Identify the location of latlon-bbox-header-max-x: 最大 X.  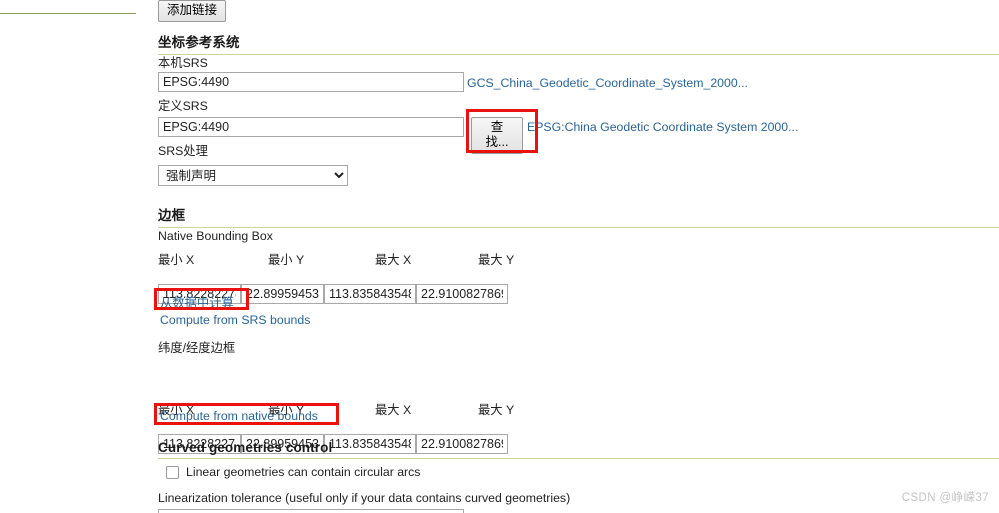
(393, 410).